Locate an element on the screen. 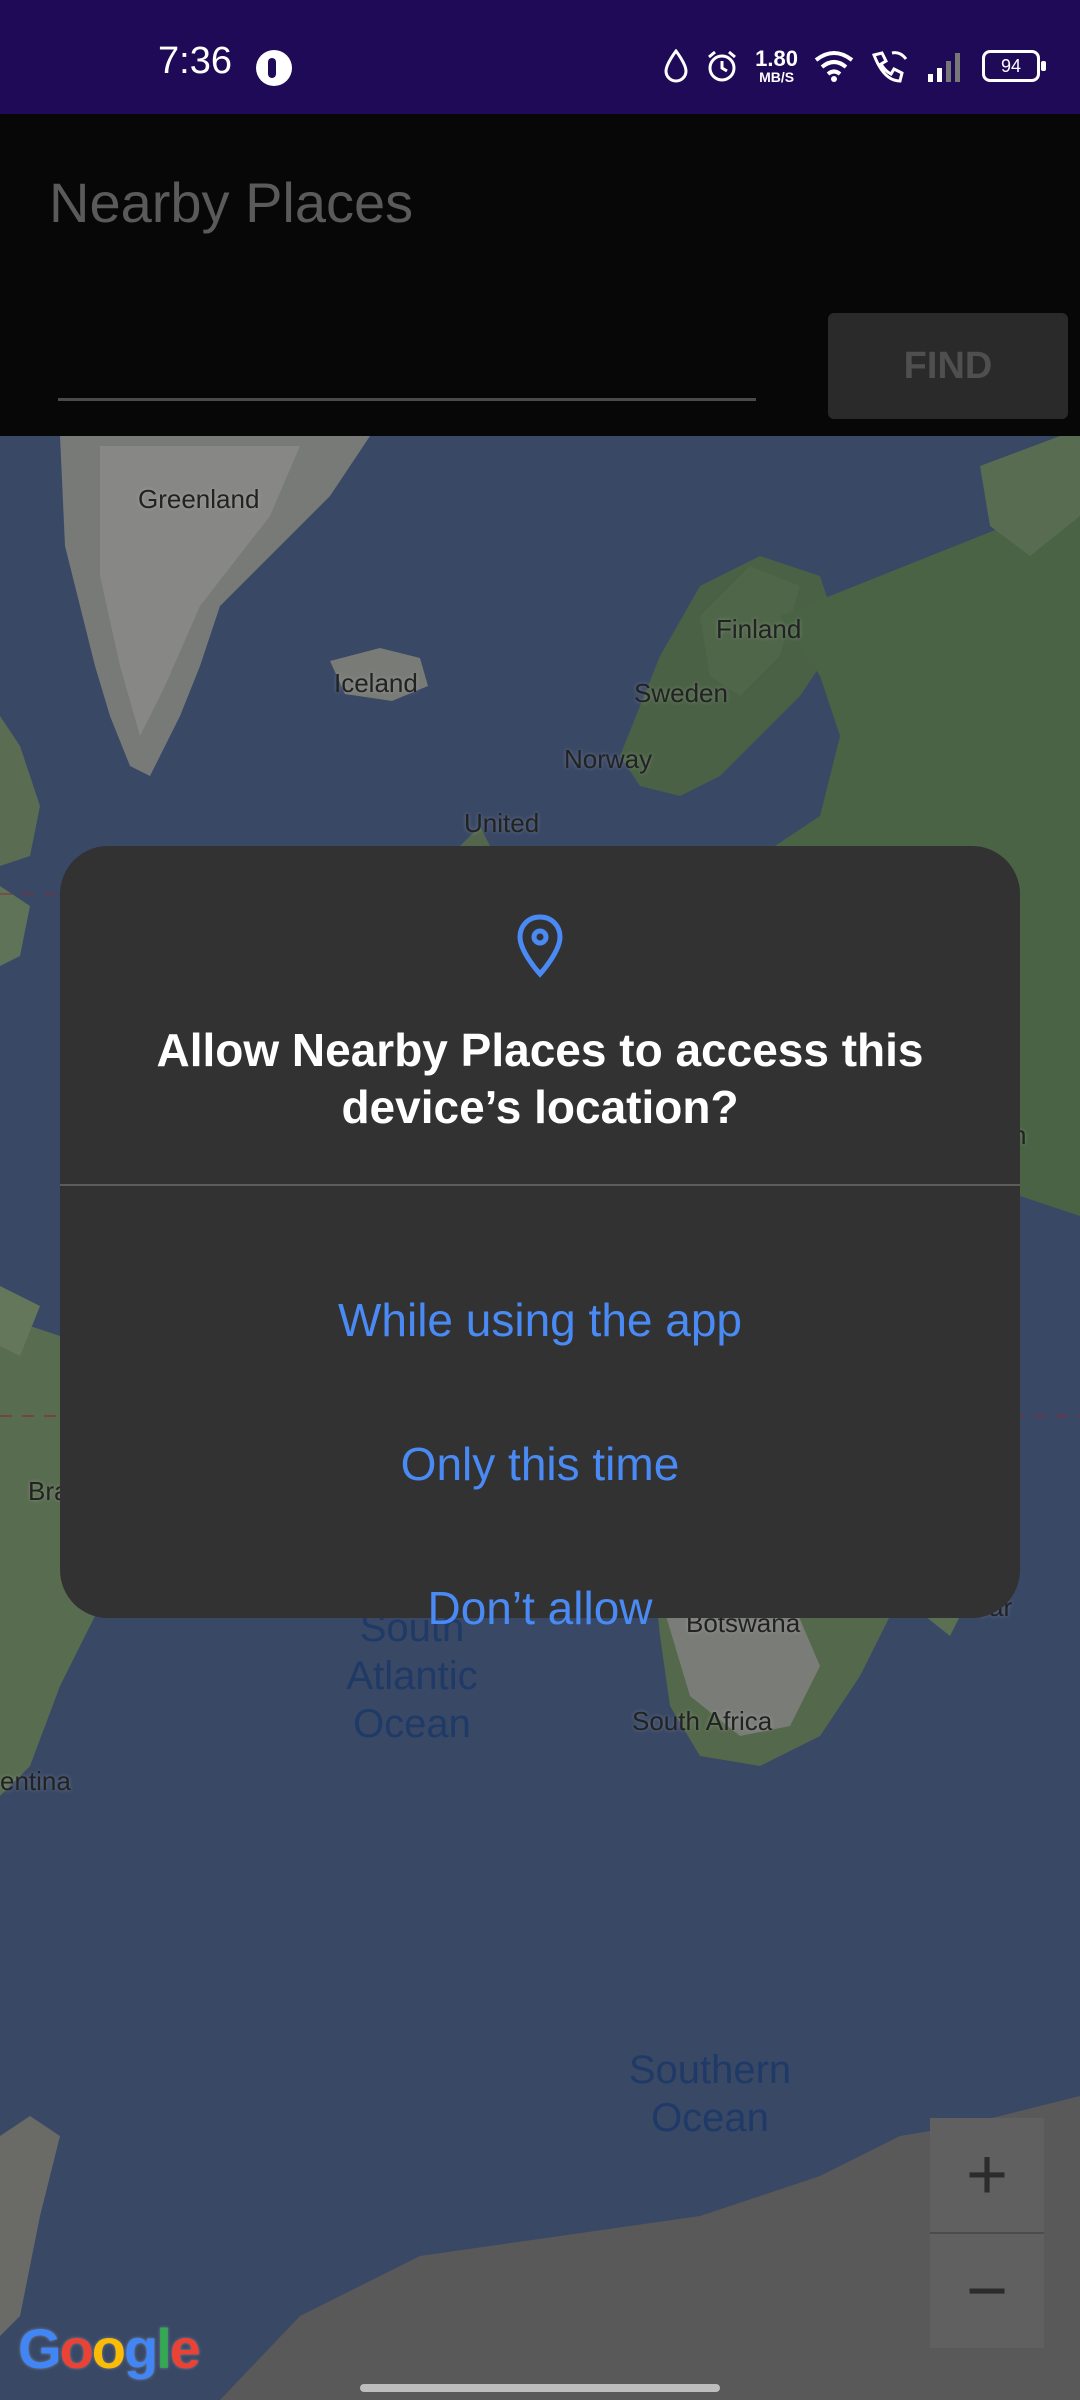 This screenshot has width=1080, height=2400. wifi-icon is located at coordinates (834, 66).